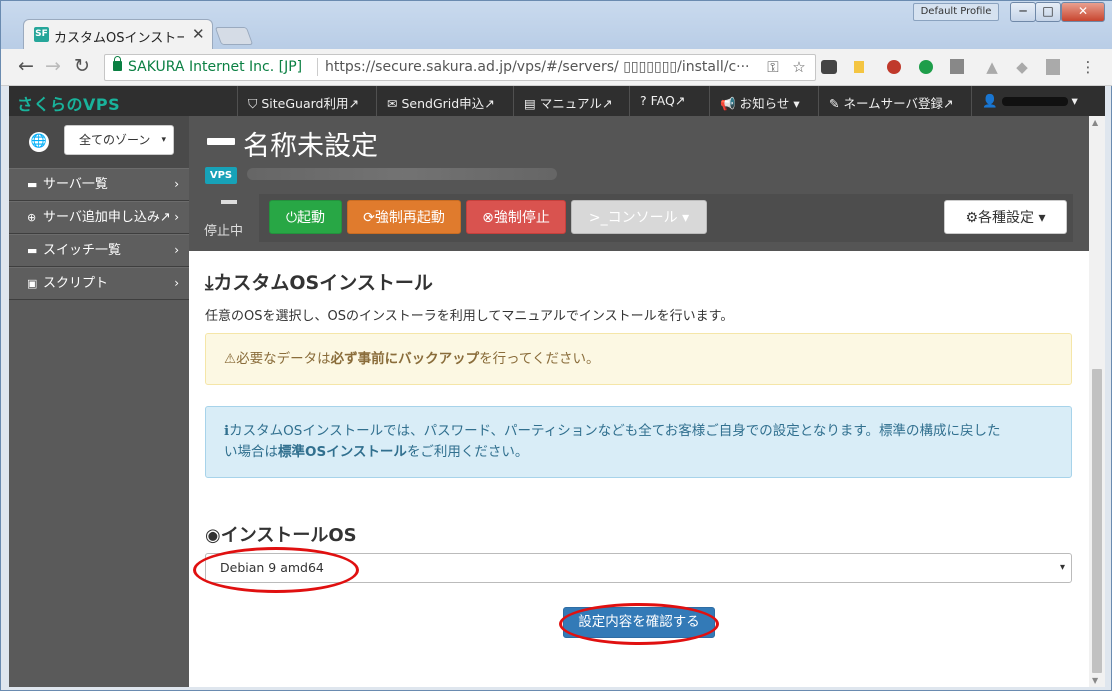 The height and width of the screenshot is (691, 1112). I want to click on scroll-thumb, so click(1097, 521).